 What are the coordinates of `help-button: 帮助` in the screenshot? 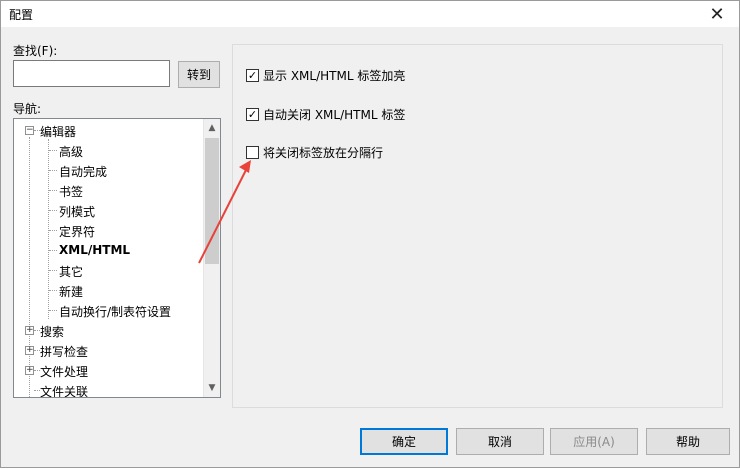 It's located at (688, 441).